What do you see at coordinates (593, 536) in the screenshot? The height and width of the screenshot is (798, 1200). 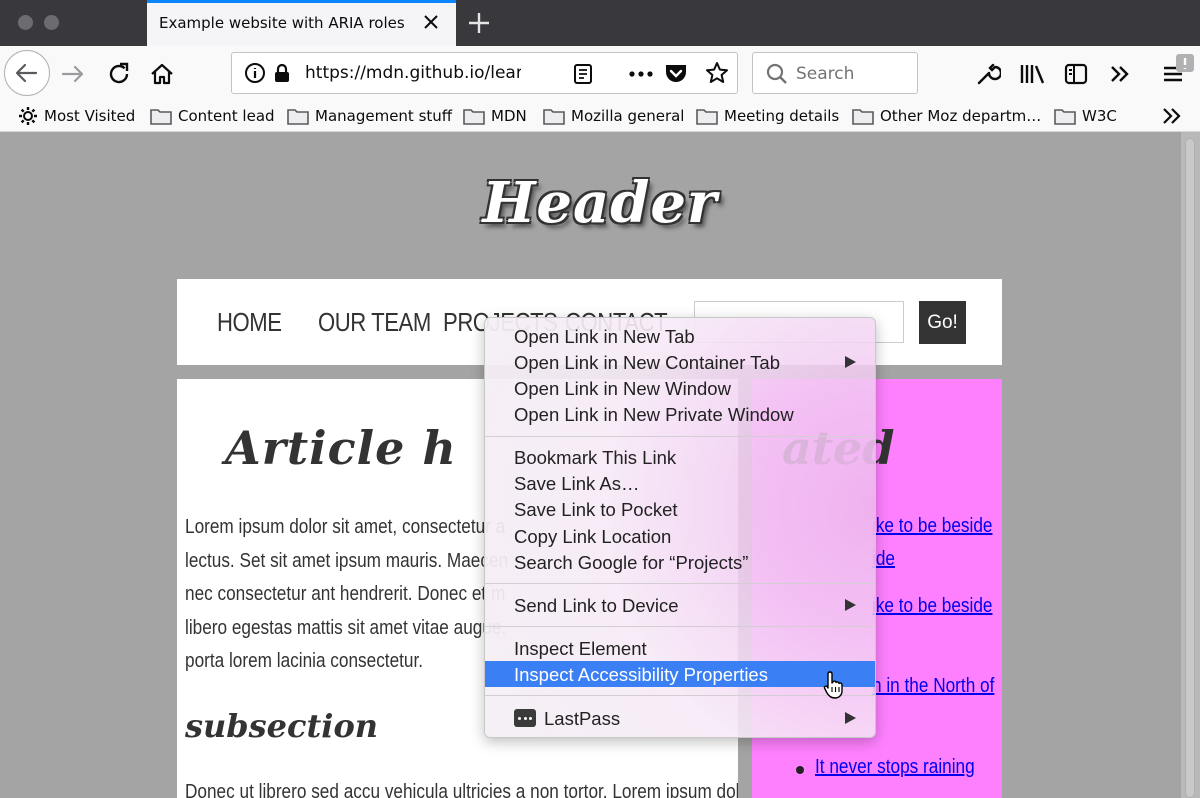 I see `menu-item-label: Copy Link Location` at bounding box center [593, 536].